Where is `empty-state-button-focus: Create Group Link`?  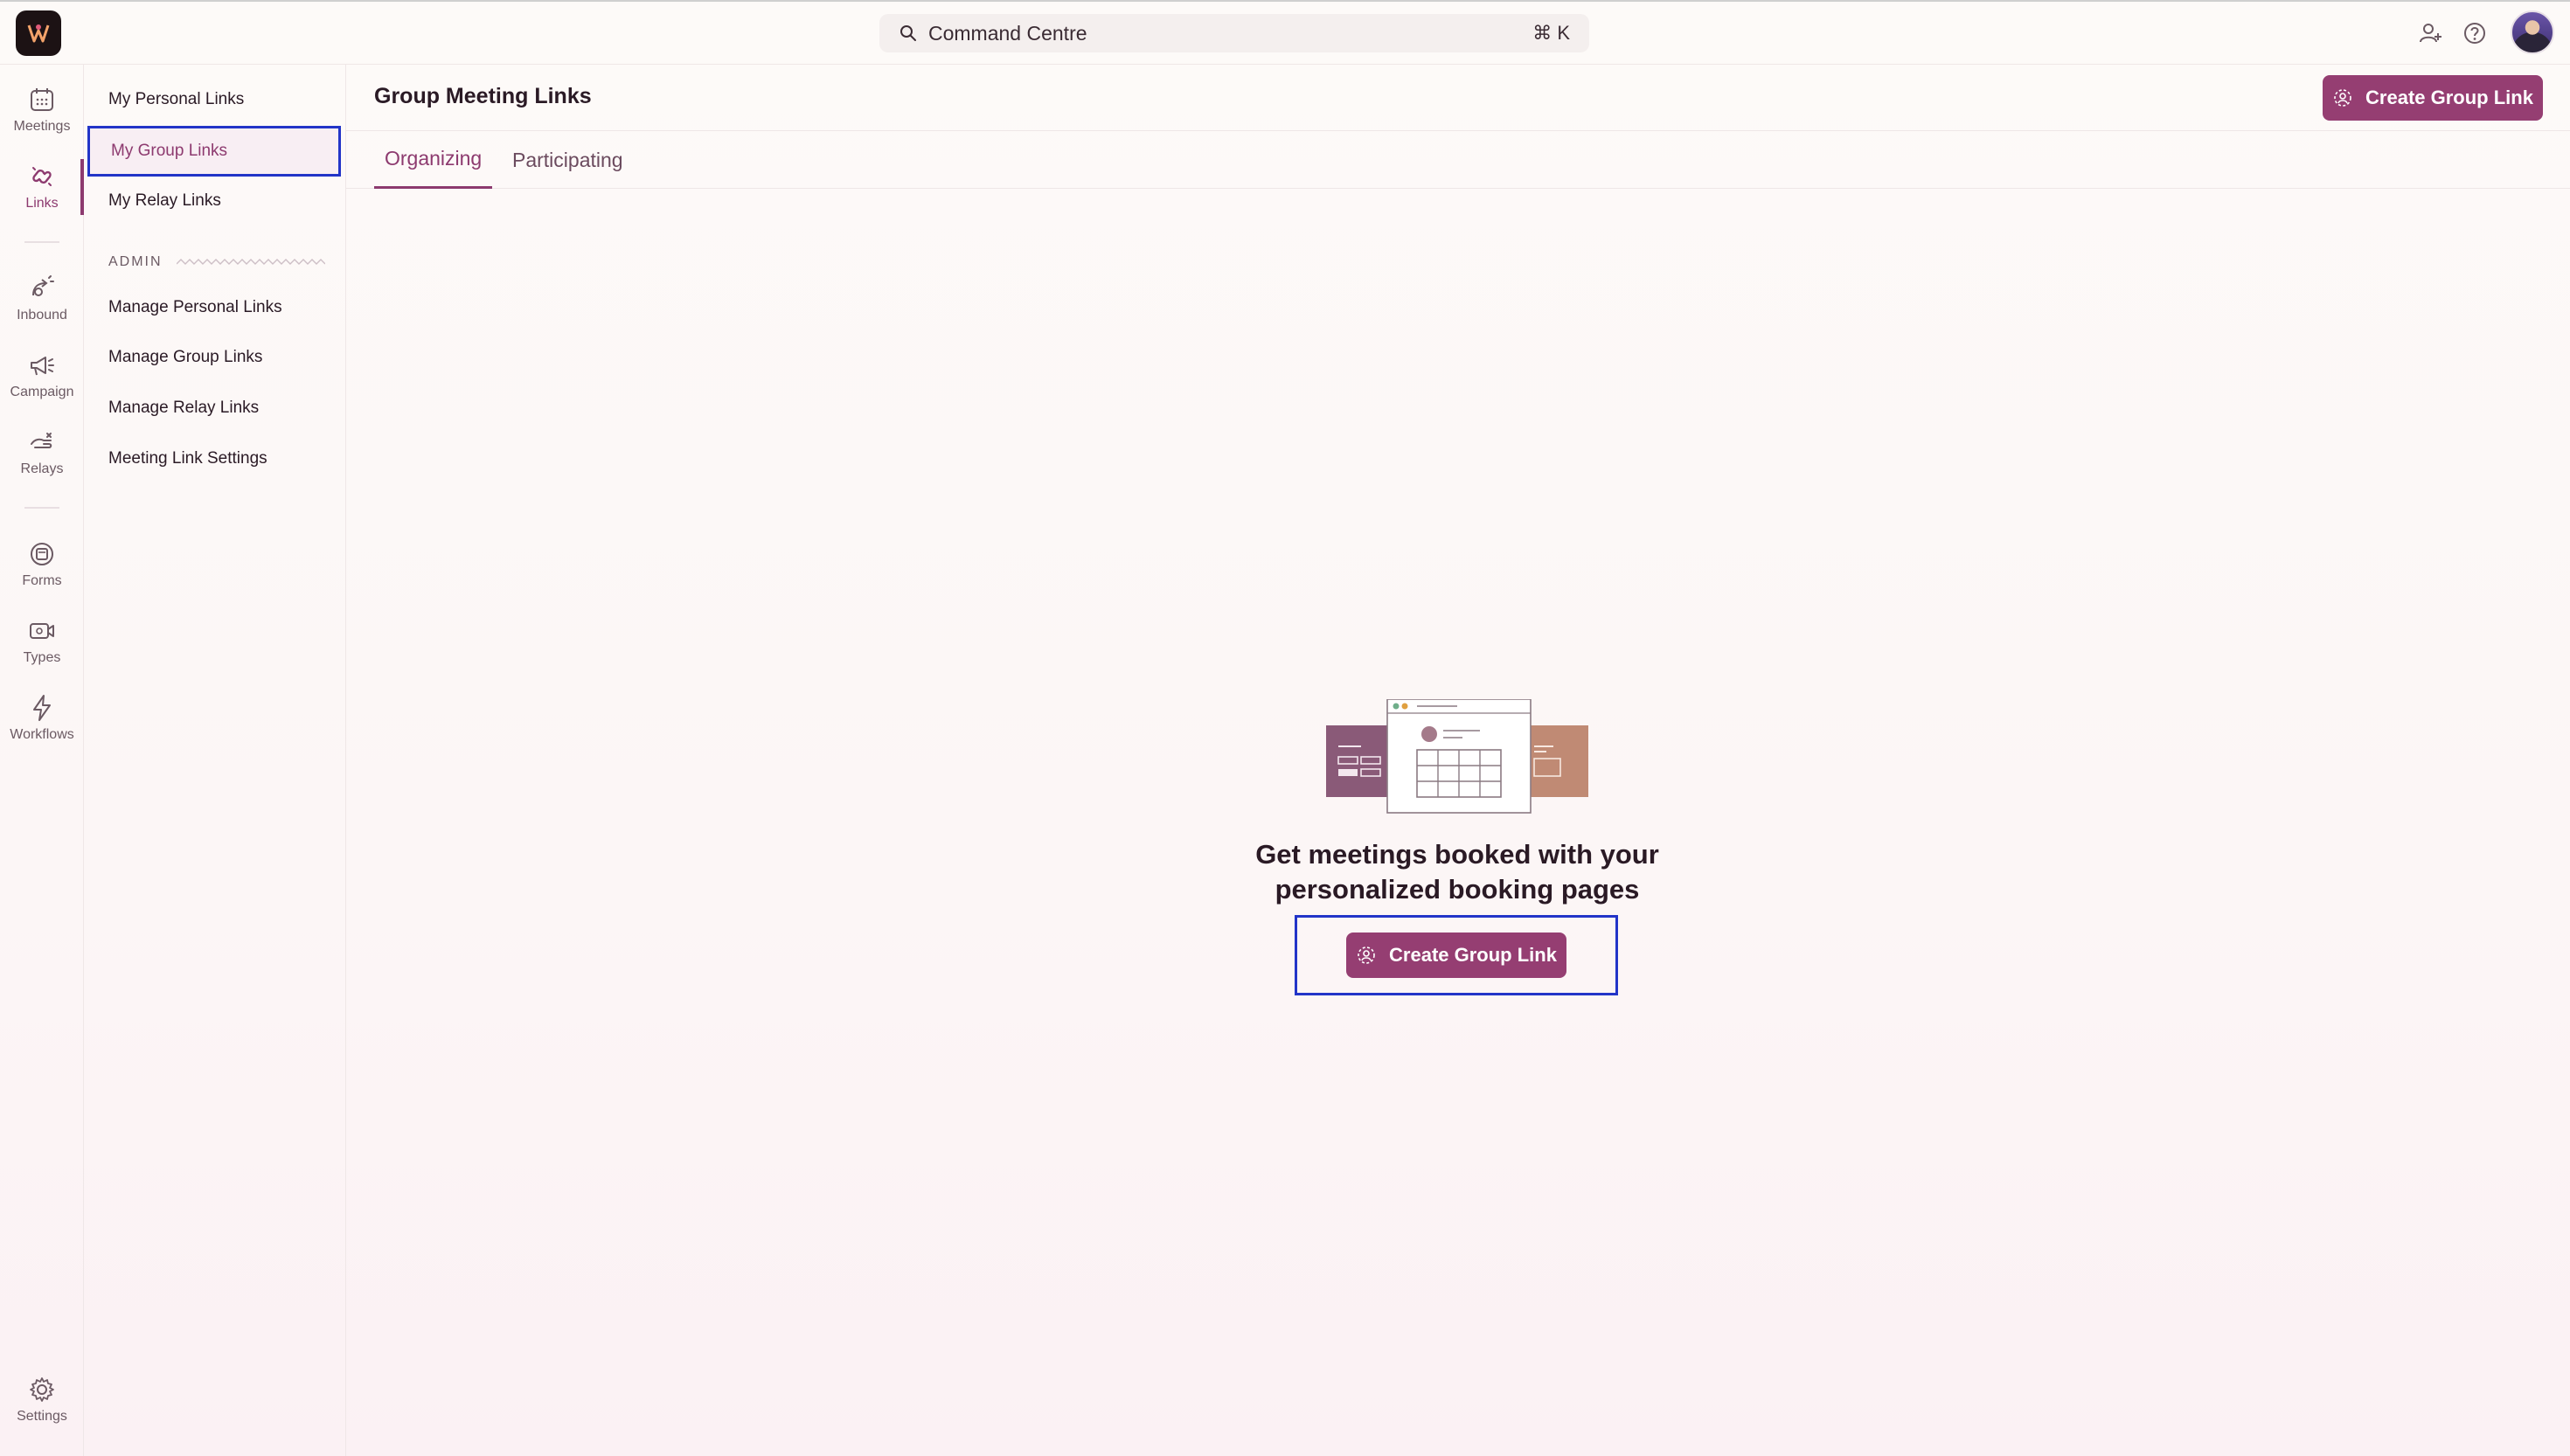
empty-state-button-focus: Create Group Link is located at coordinates (1456, 955).